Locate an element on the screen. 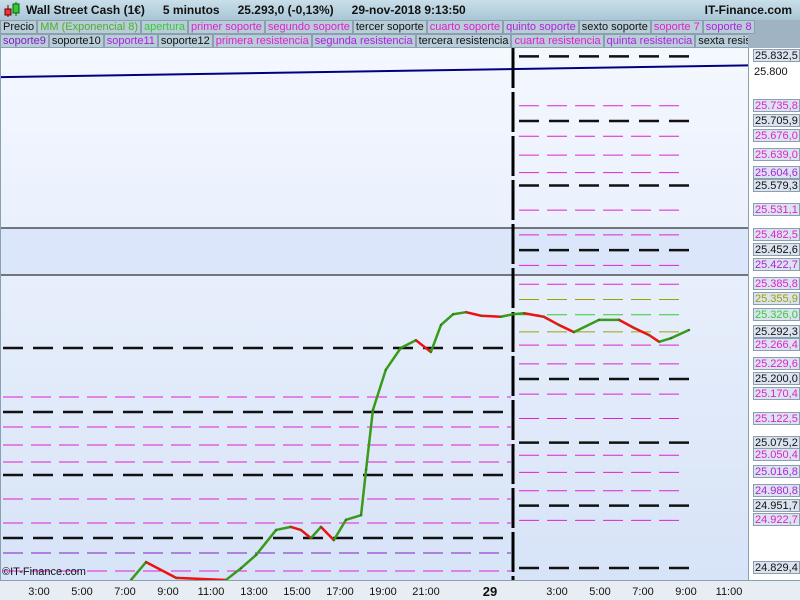  time-tick: 13:00 is located at coordinates (254, 592).